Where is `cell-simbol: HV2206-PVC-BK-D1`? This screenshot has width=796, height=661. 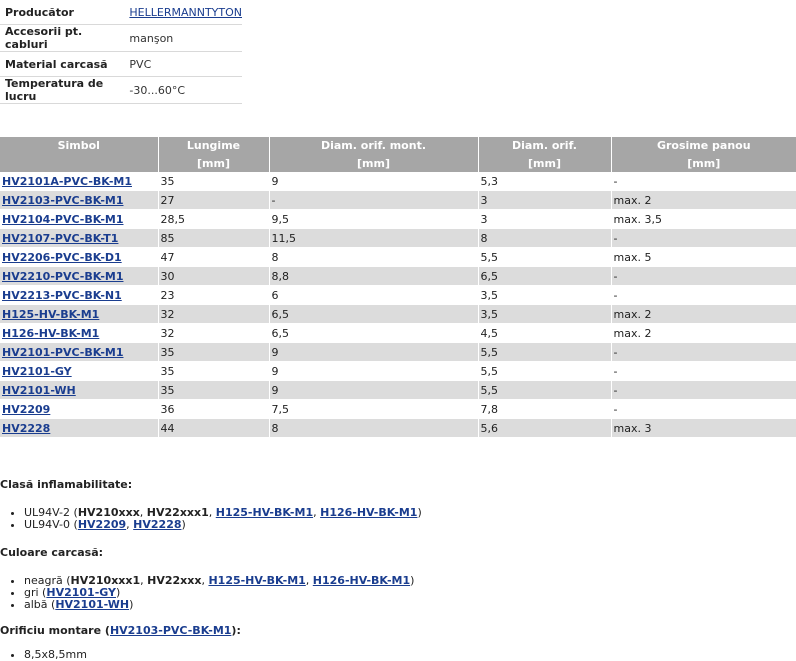
cell-simbol: HV2206-PVC-BK-D1 is located at coordinates (79, 257).